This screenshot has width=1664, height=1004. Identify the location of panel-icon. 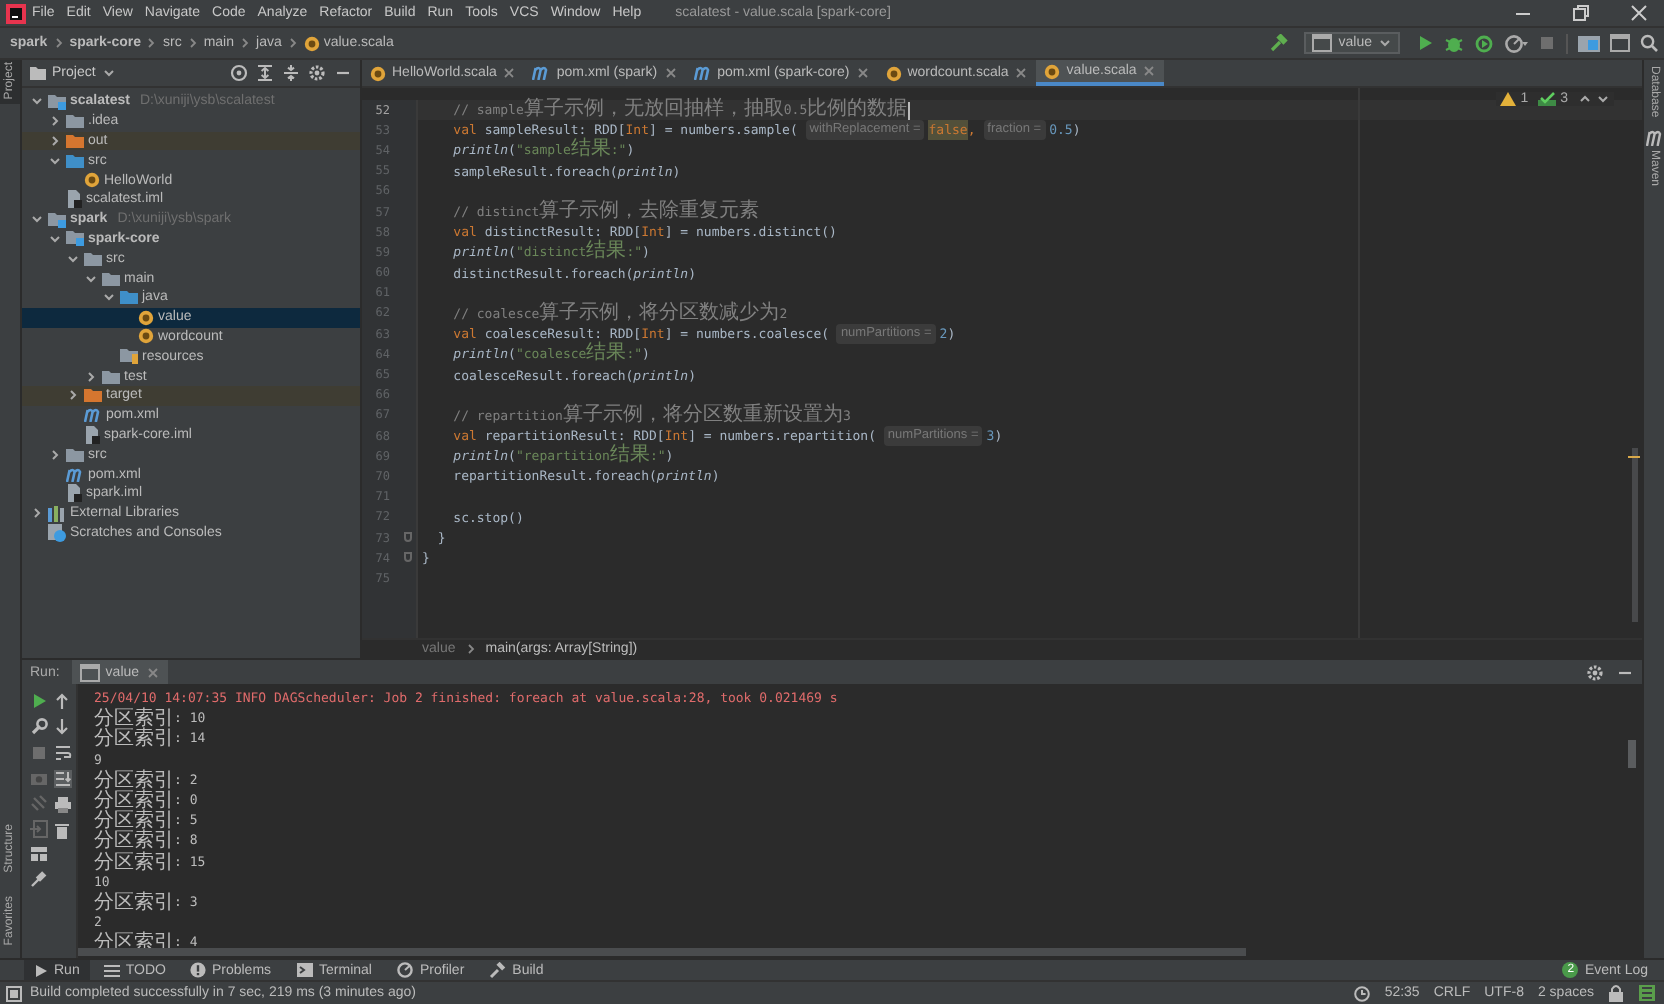
(14, 993).